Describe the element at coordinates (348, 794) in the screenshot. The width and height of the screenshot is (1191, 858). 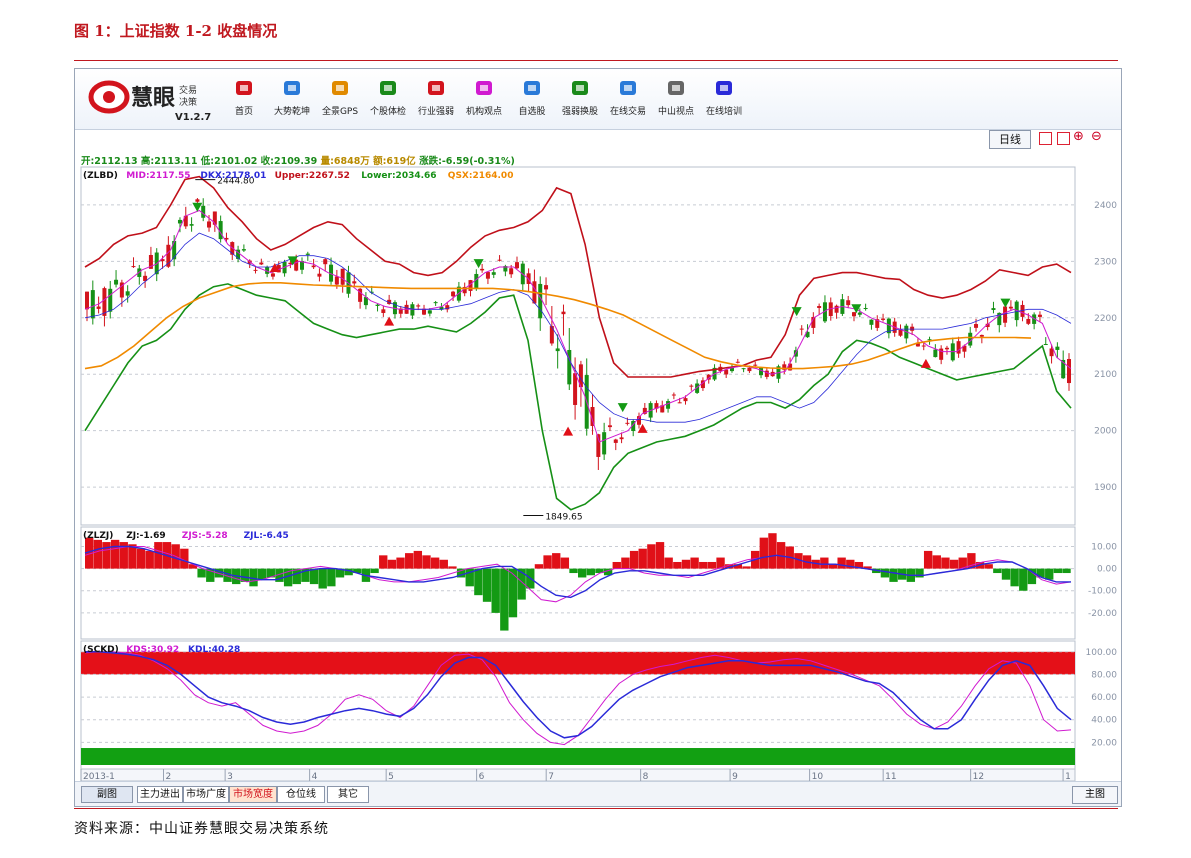
I see `tab-5: 其它` at that location.